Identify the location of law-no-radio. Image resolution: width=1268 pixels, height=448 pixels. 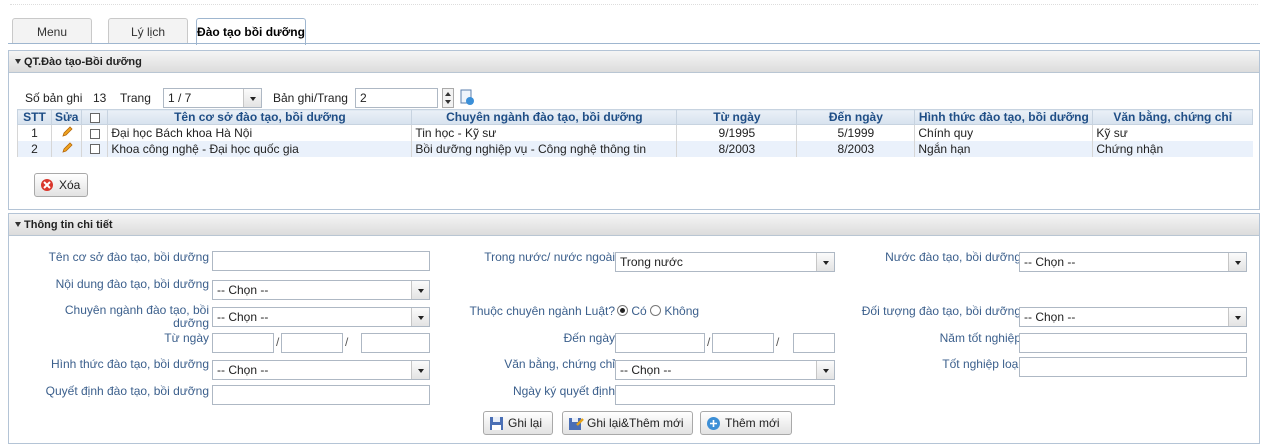
(656, 311).